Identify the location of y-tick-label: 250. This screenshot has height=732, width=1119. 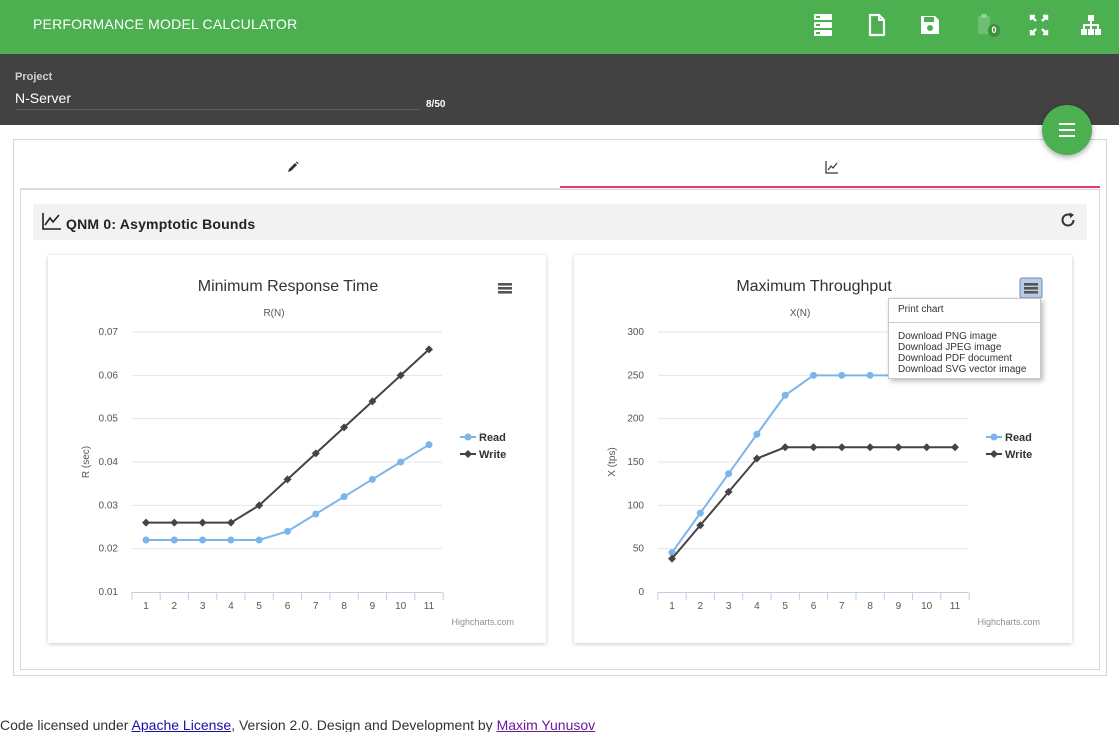
(635, 375).